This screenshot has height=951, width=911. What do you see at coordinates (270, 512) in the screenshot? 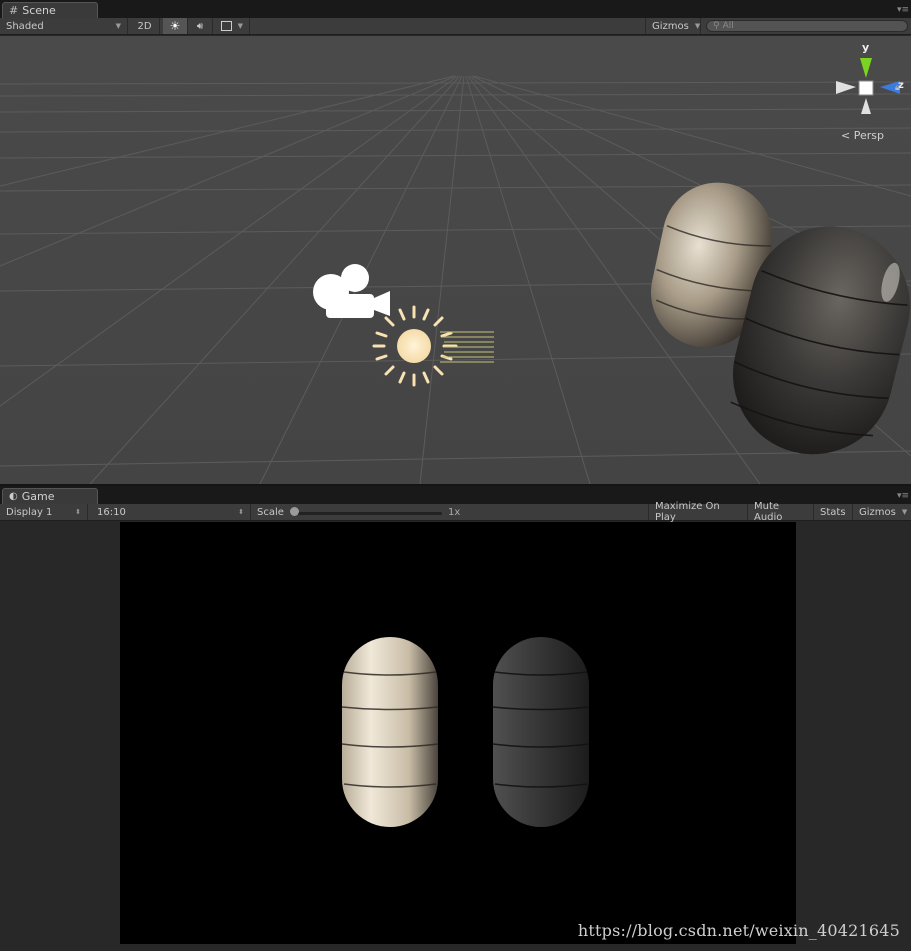
I see `scale-label: Scale` at bounding box center [270, 512].